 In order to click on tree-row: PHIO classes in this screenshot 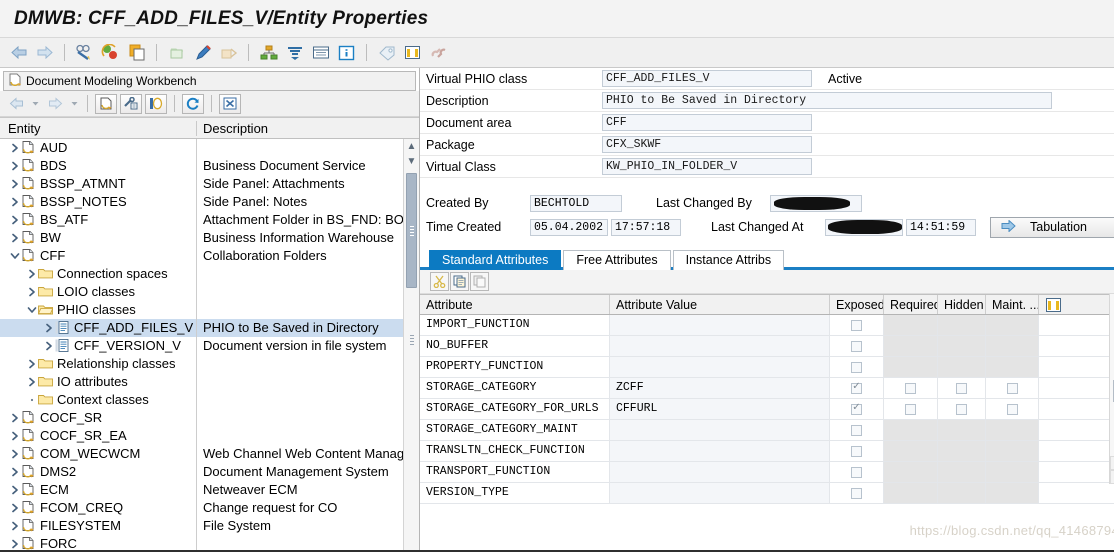, I will do `click(209, 310)`.